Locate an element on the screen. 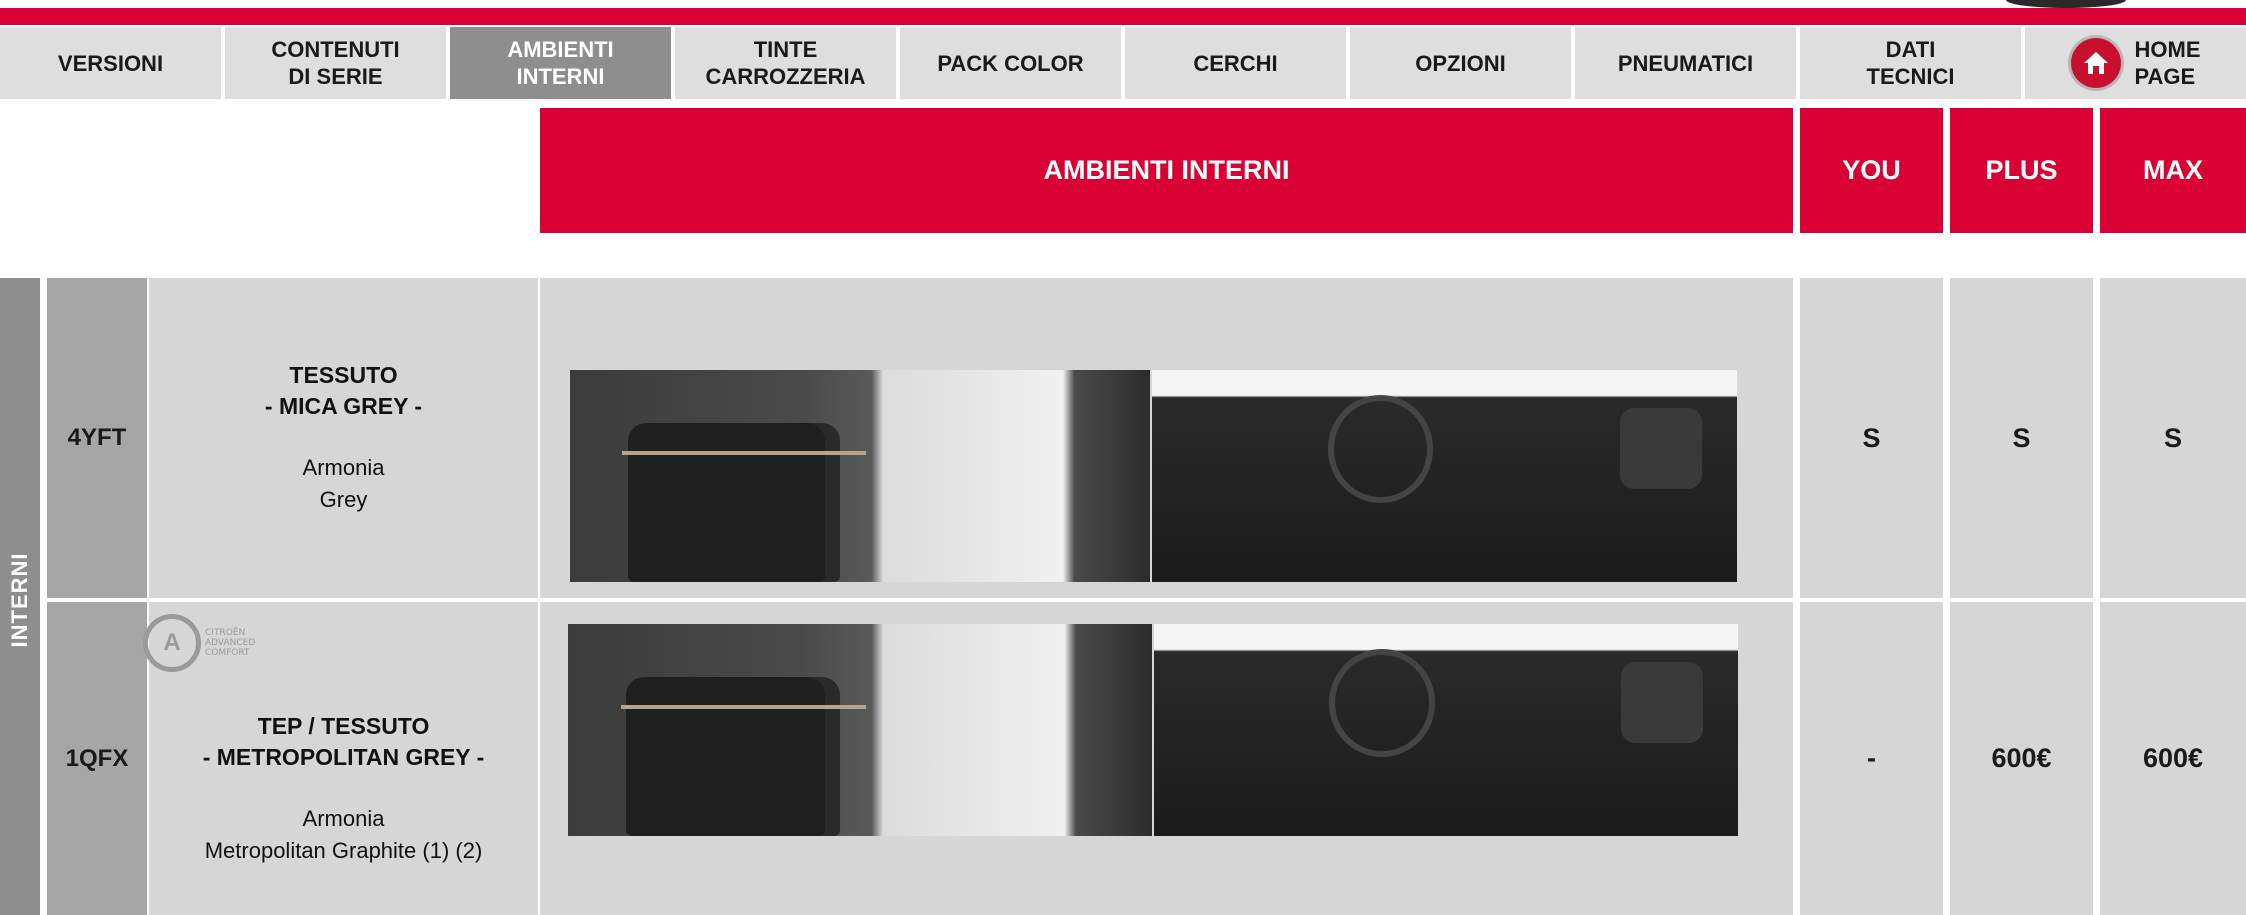 The image size is (2246, 915). value-you: S is located at coordinates (1871, 438).